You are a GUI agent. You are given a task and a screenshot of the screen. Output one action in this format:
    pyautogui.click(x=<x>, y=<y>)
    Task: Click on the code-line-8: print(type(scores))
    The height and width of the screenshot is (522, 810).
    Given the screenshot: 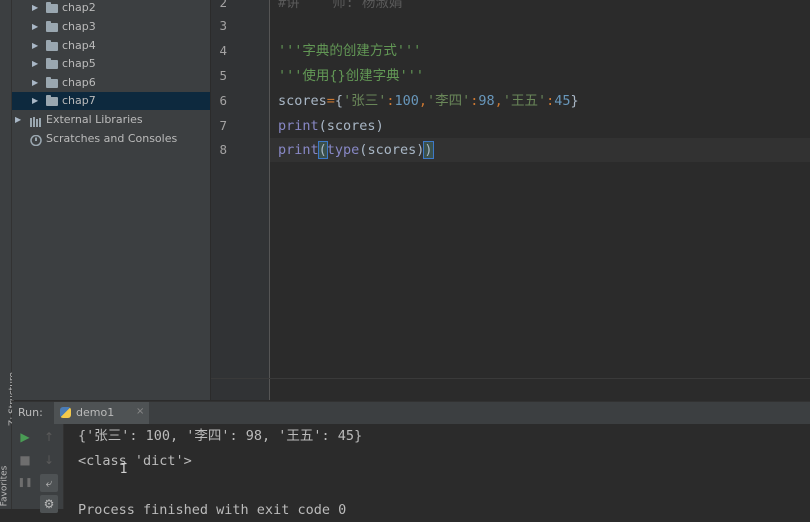 What is the action you would take?
    pyautogui.click(x=356, y=150)
    